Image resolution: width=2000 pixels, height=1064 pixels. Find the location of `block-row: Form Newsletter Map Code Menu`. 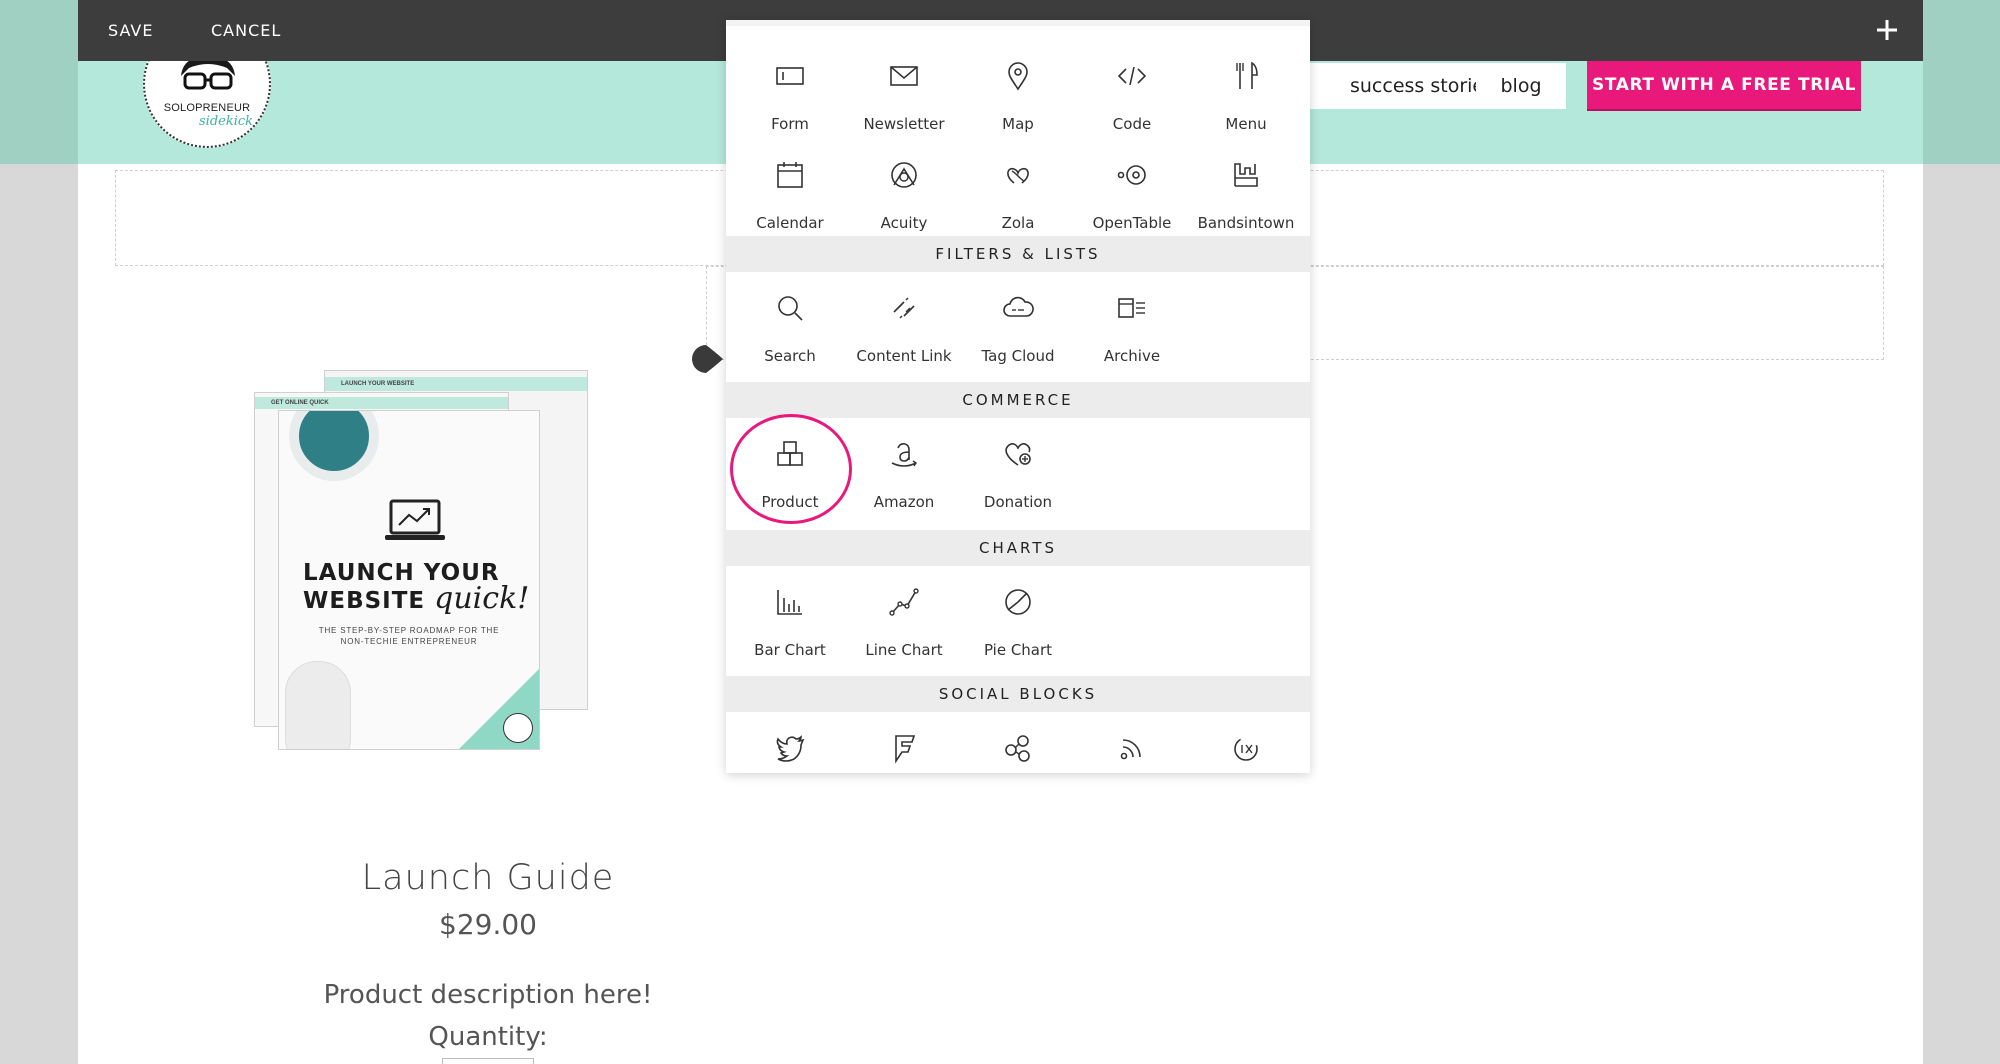

block-row: Form Newsletter Map Code Menu is located at coordinates (1018, 89).